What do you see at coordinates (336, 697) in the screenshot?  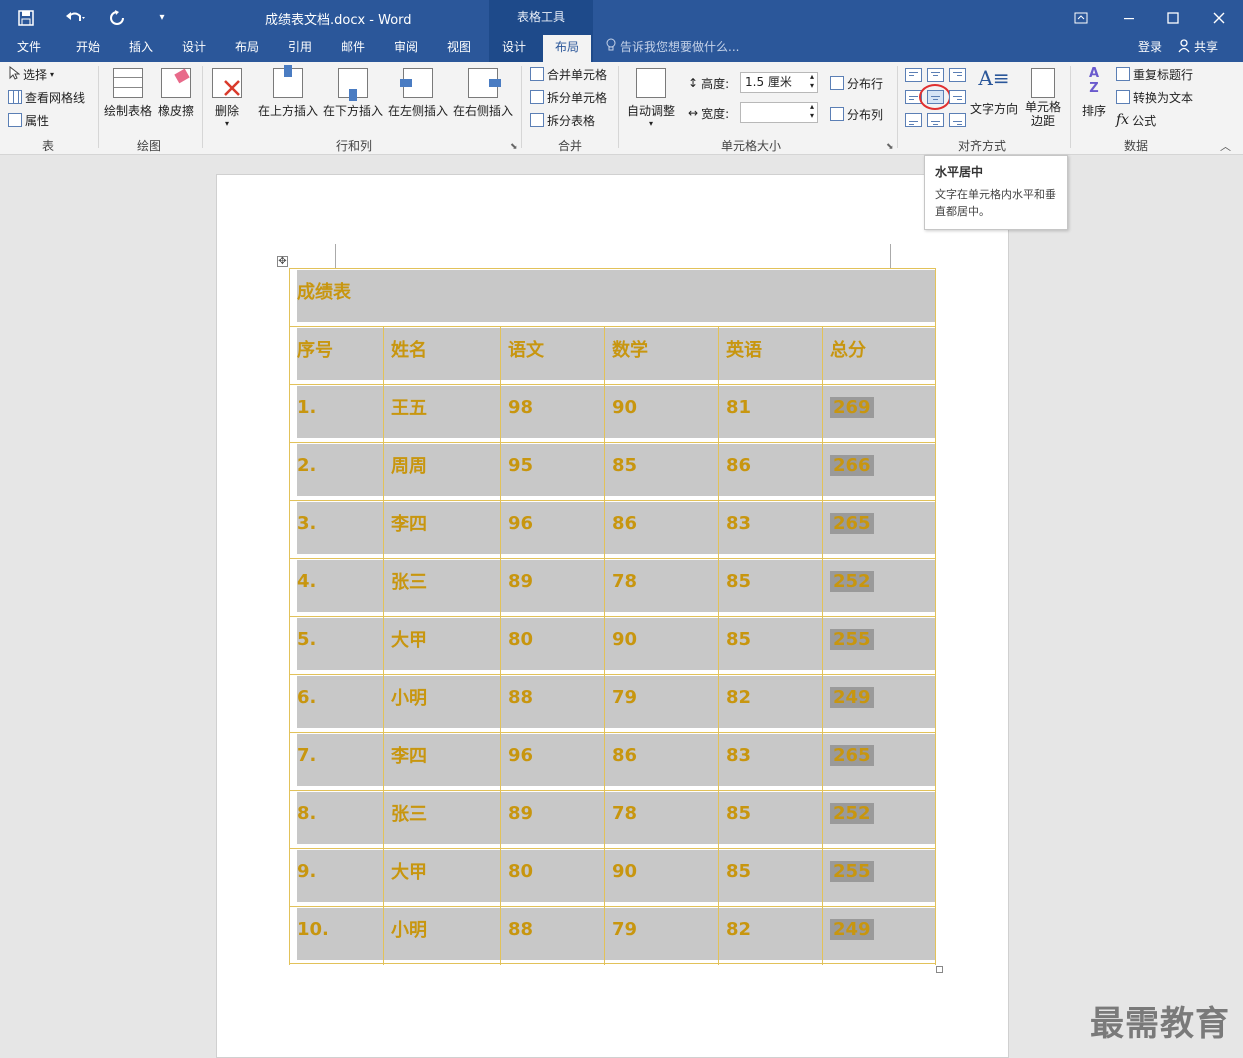 I see `table-cell: 6.` at bounding box center [336, 697].